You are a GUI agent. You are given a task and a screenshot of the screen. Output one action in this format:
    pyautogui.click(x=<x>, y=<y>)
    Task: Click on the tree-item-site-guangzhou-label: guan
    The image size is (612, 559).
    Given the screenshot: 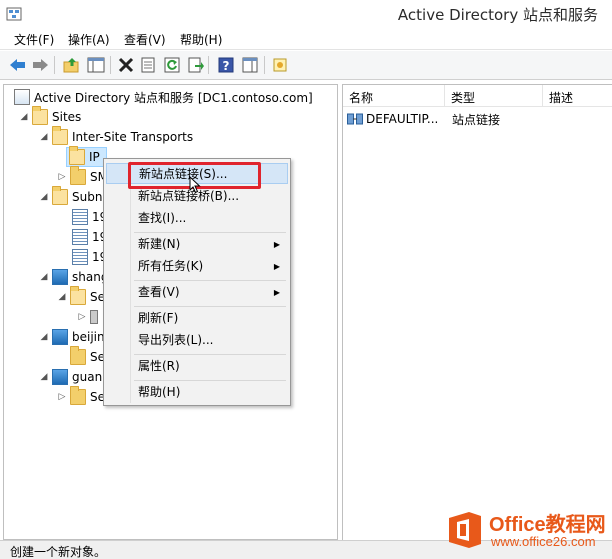 What is the action you would take?
    pyautogui.click(x=87, y=377)
    